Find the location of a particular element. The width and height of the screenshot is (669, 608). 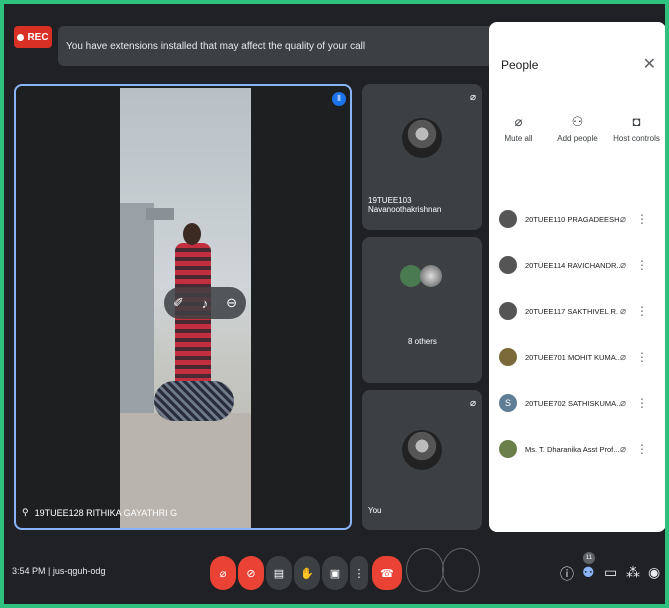

recording-badge: REC is located at coordinates (33, 37).